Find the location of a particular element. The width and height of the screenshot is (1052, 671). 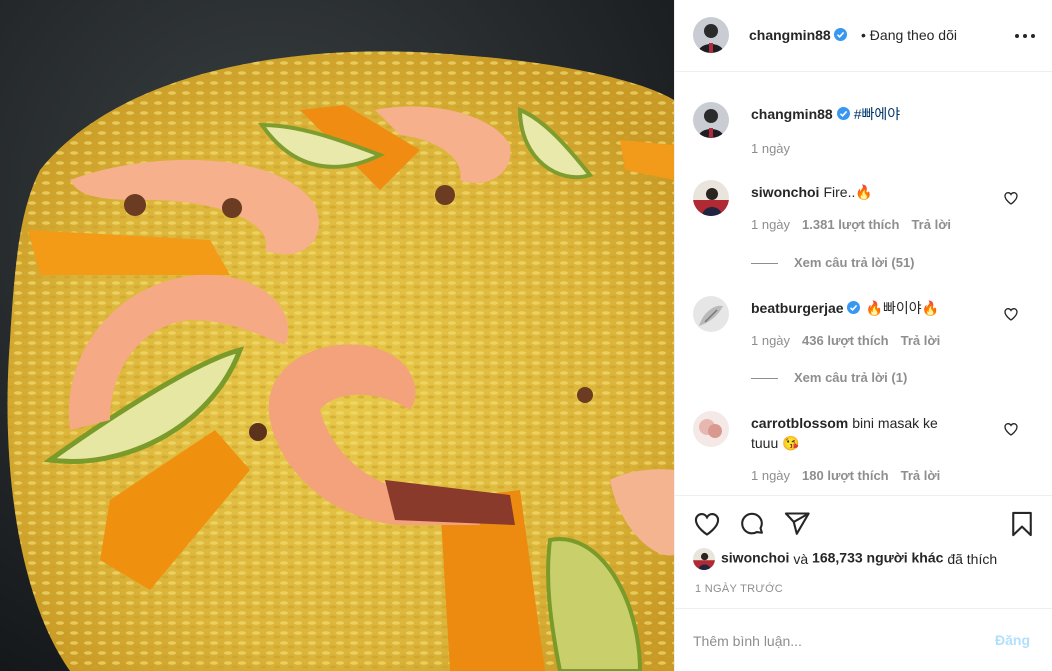

caption-time: 1 ngày is located at coordinates (770, 148).